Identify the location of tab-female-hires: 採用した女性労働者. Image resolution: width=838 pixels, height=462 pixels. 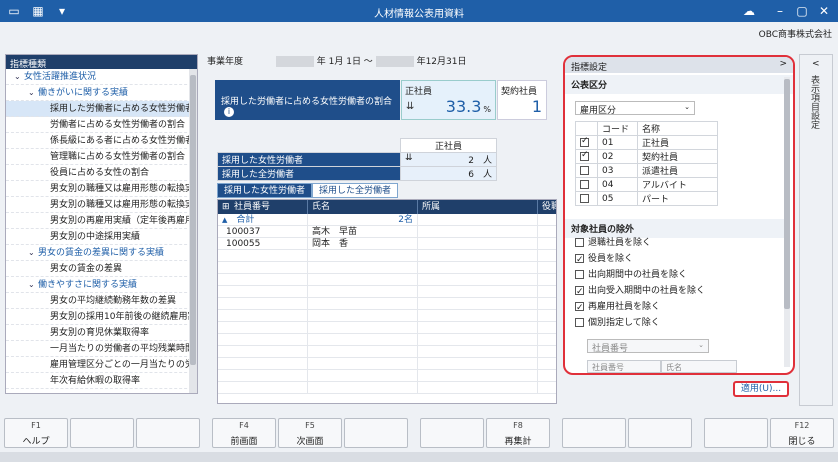
(265, 190).